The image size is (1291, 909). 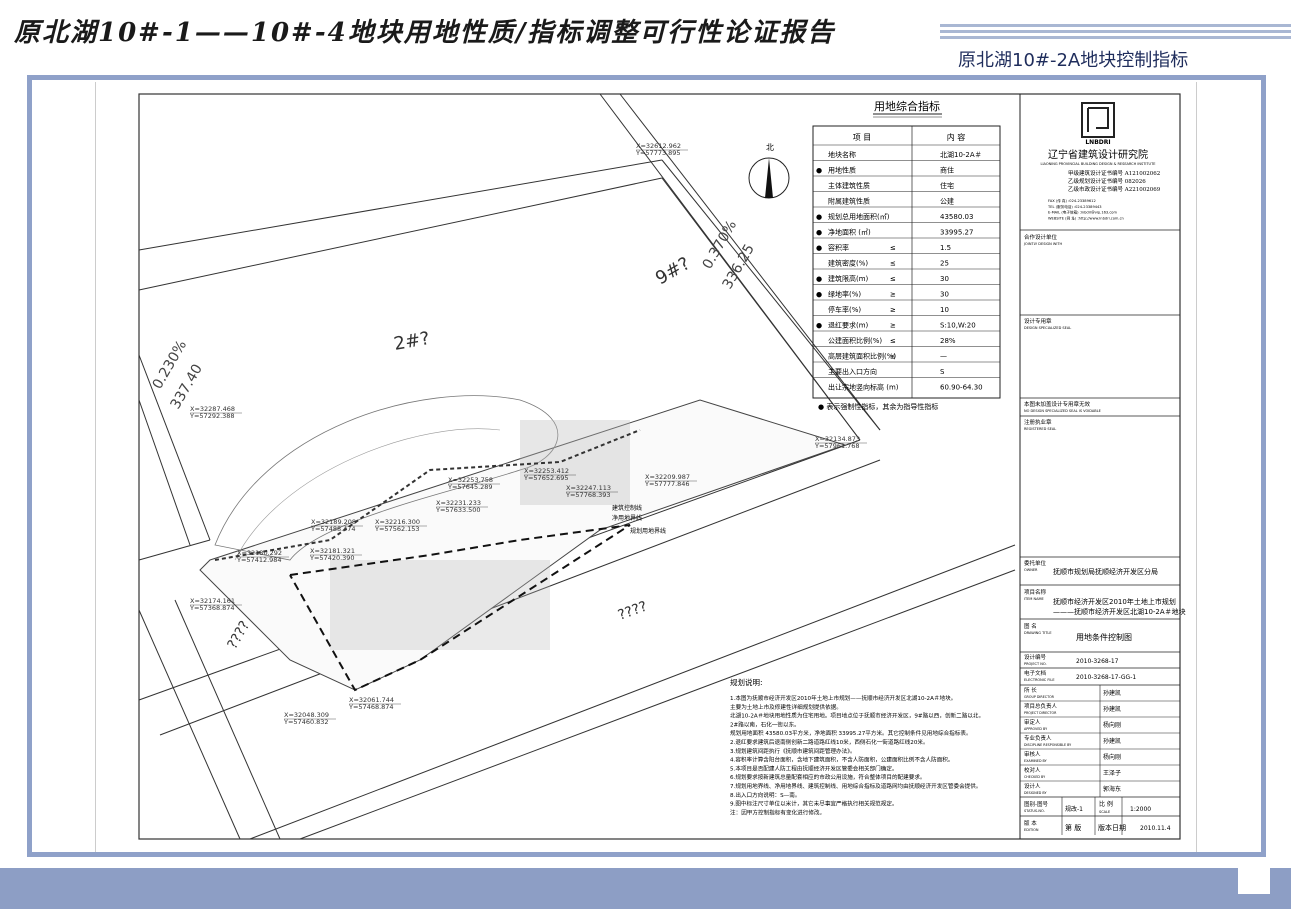 I want to click on item-name-value-2: ———抚顺市经济开发区北湖10-2A＃地块, so click(x=1119, y=611).